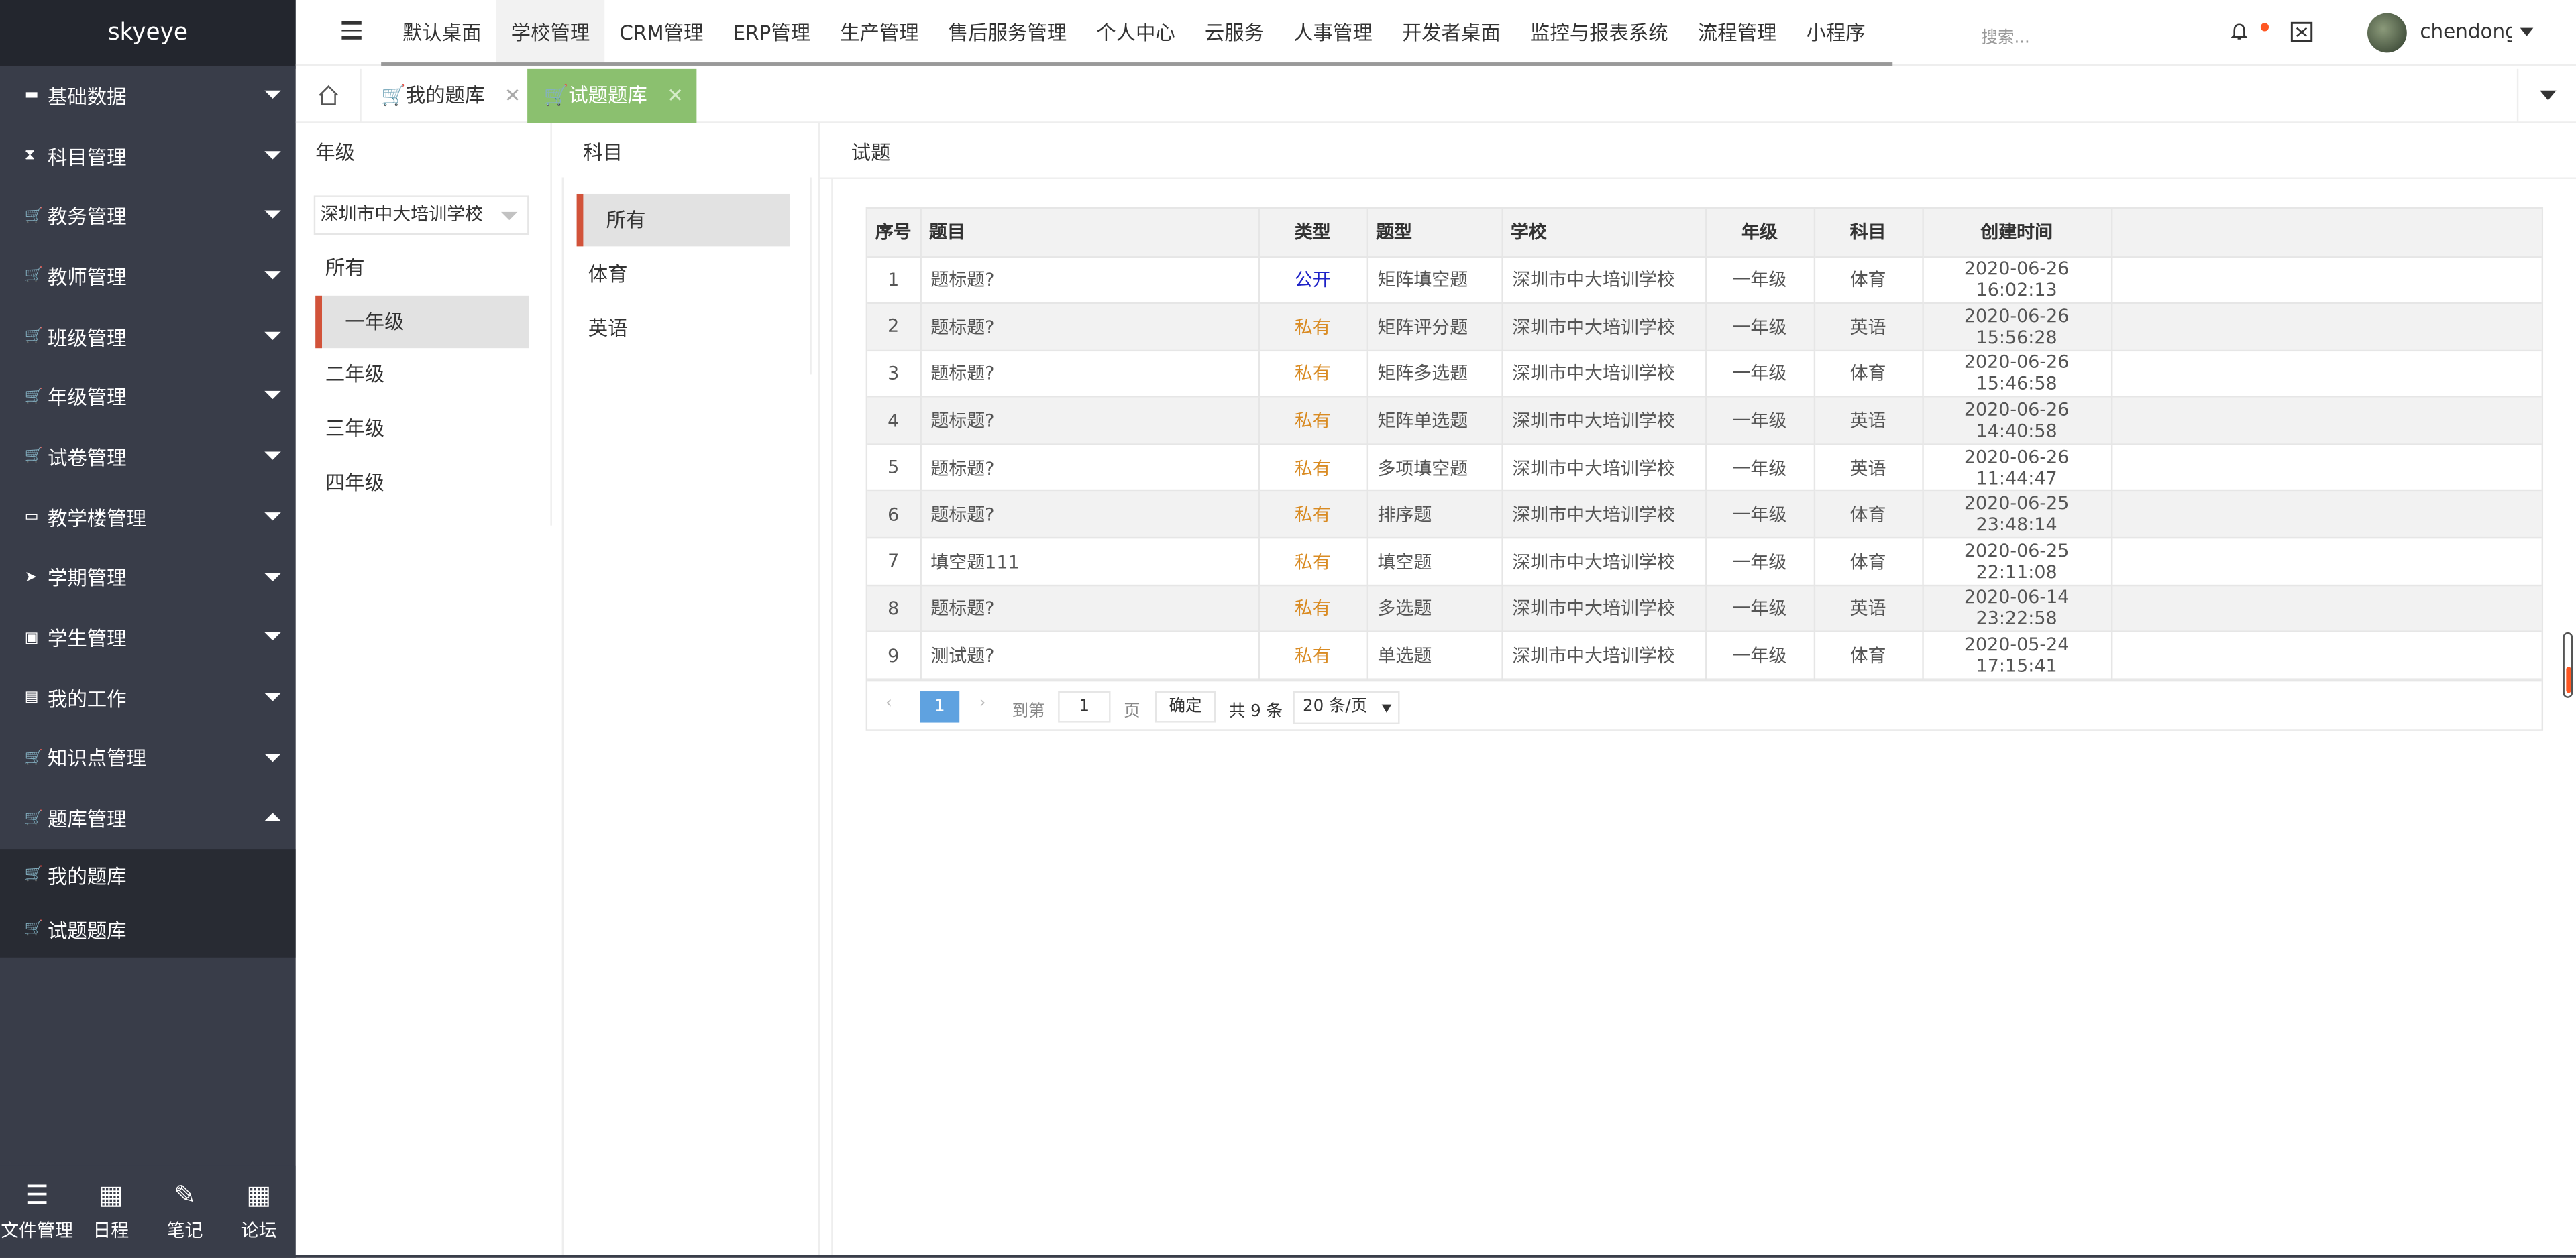  Describe the element at coordinates (940, 707) in the screenshot. I see `current-page-button: 1` at that location.